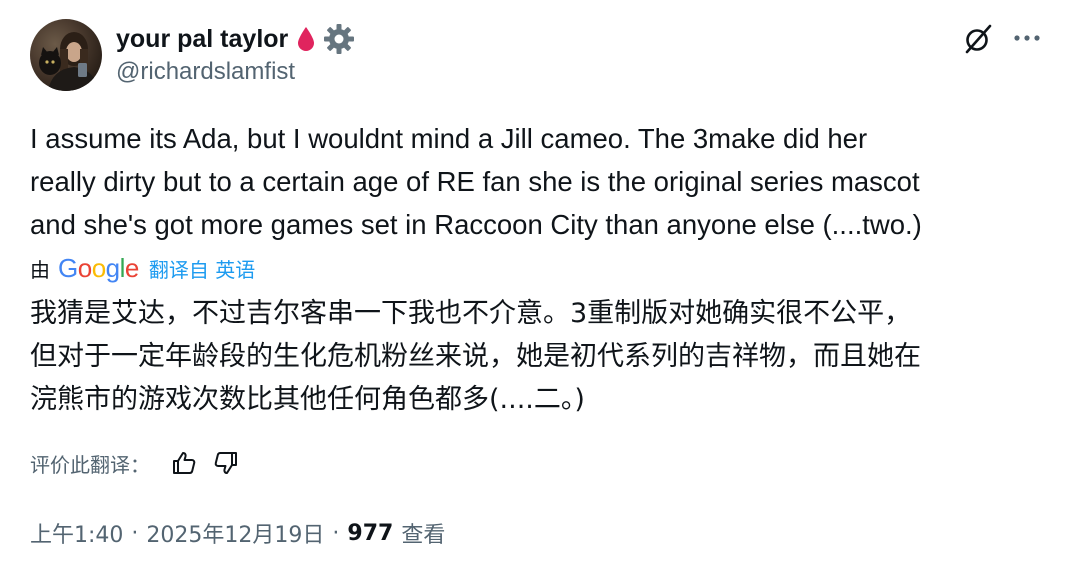 This screenshot has height=565, width=1080. I want to click on display-name: your pal taylor, so click(202, 39).